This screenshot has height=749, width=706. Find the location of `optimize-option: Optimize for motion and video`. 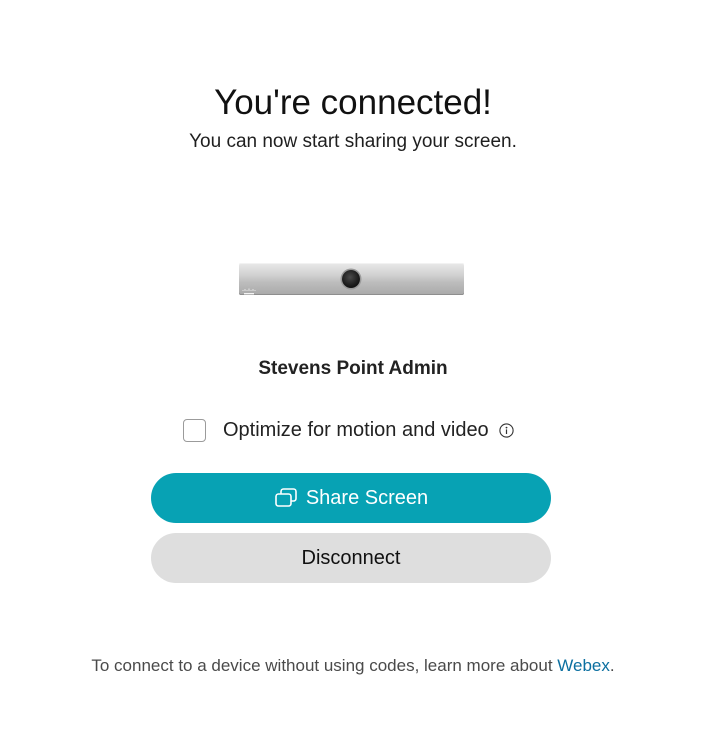

optimize-option: Optimize for motion and video is located at coordinates (348, 430).